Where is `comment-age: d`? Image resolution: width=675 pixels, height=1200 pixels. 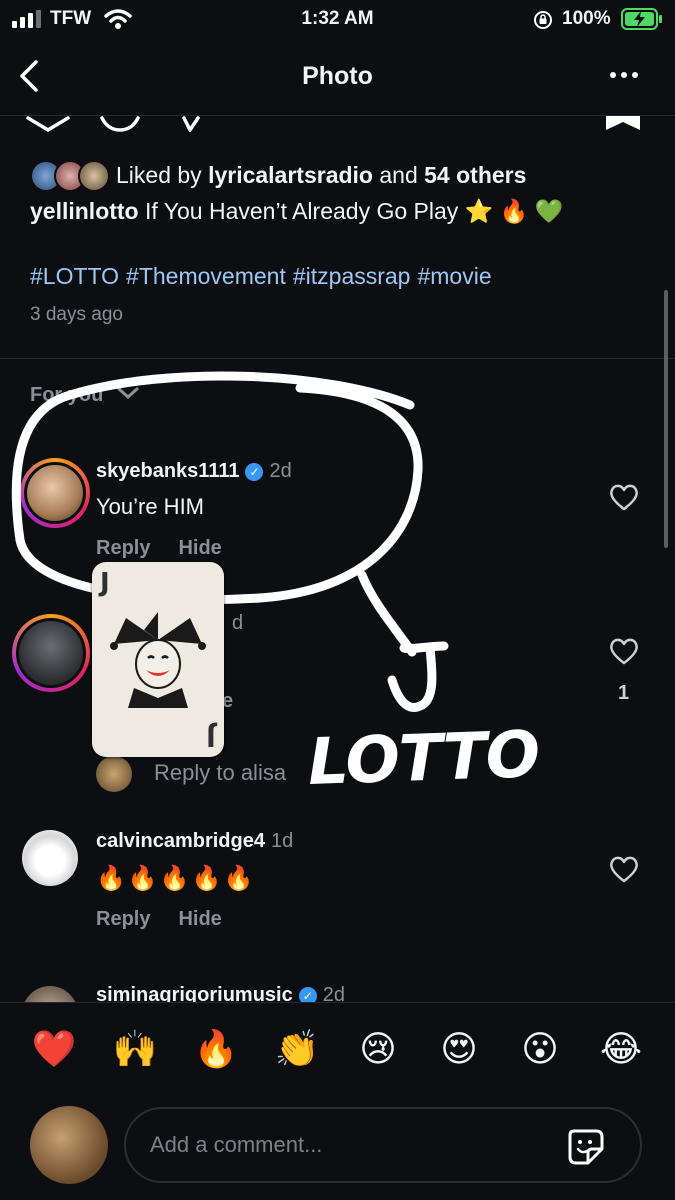 comment-age: d is located at coordinates (238, 623).